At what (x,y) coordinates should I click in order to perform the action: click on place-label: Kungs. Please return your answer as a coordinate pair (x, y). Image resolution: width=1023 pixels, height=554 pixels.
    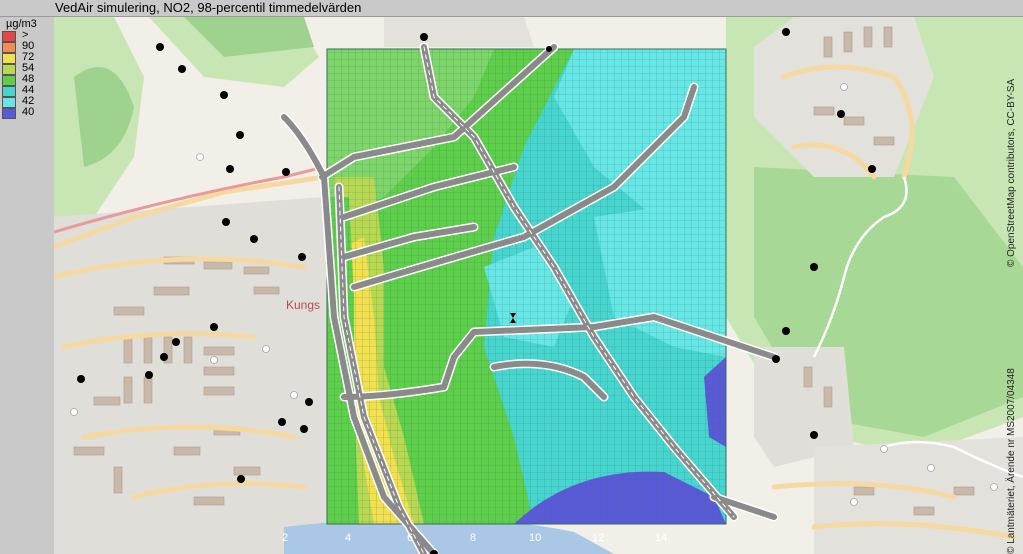
    Looking at the image, I should click on (303, 305).